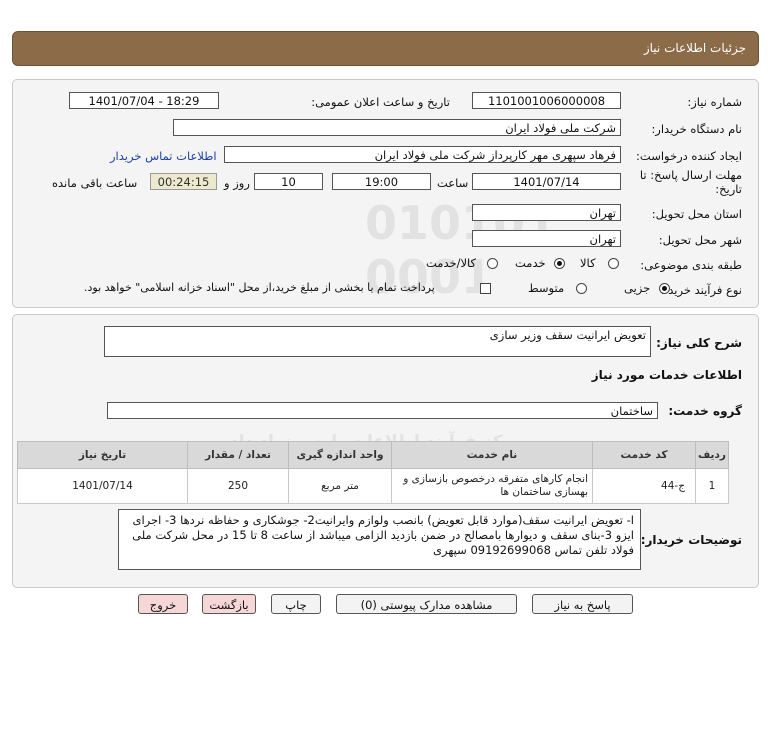 This screenshot has width=770, height=745. I want to click on category-goods-radio, so click(613, 263).